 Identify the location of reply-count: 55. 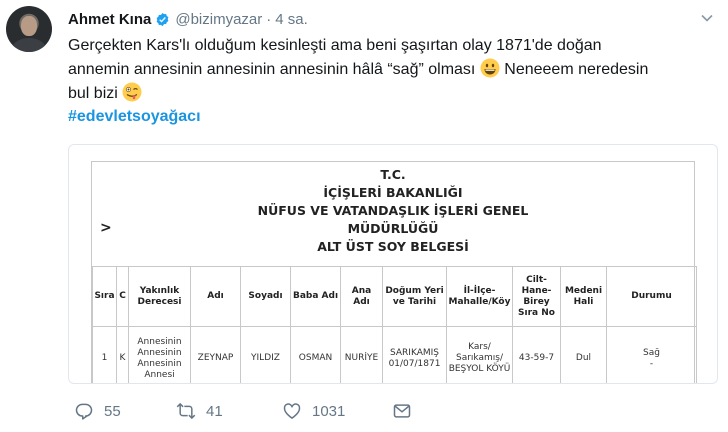
(112, 411).